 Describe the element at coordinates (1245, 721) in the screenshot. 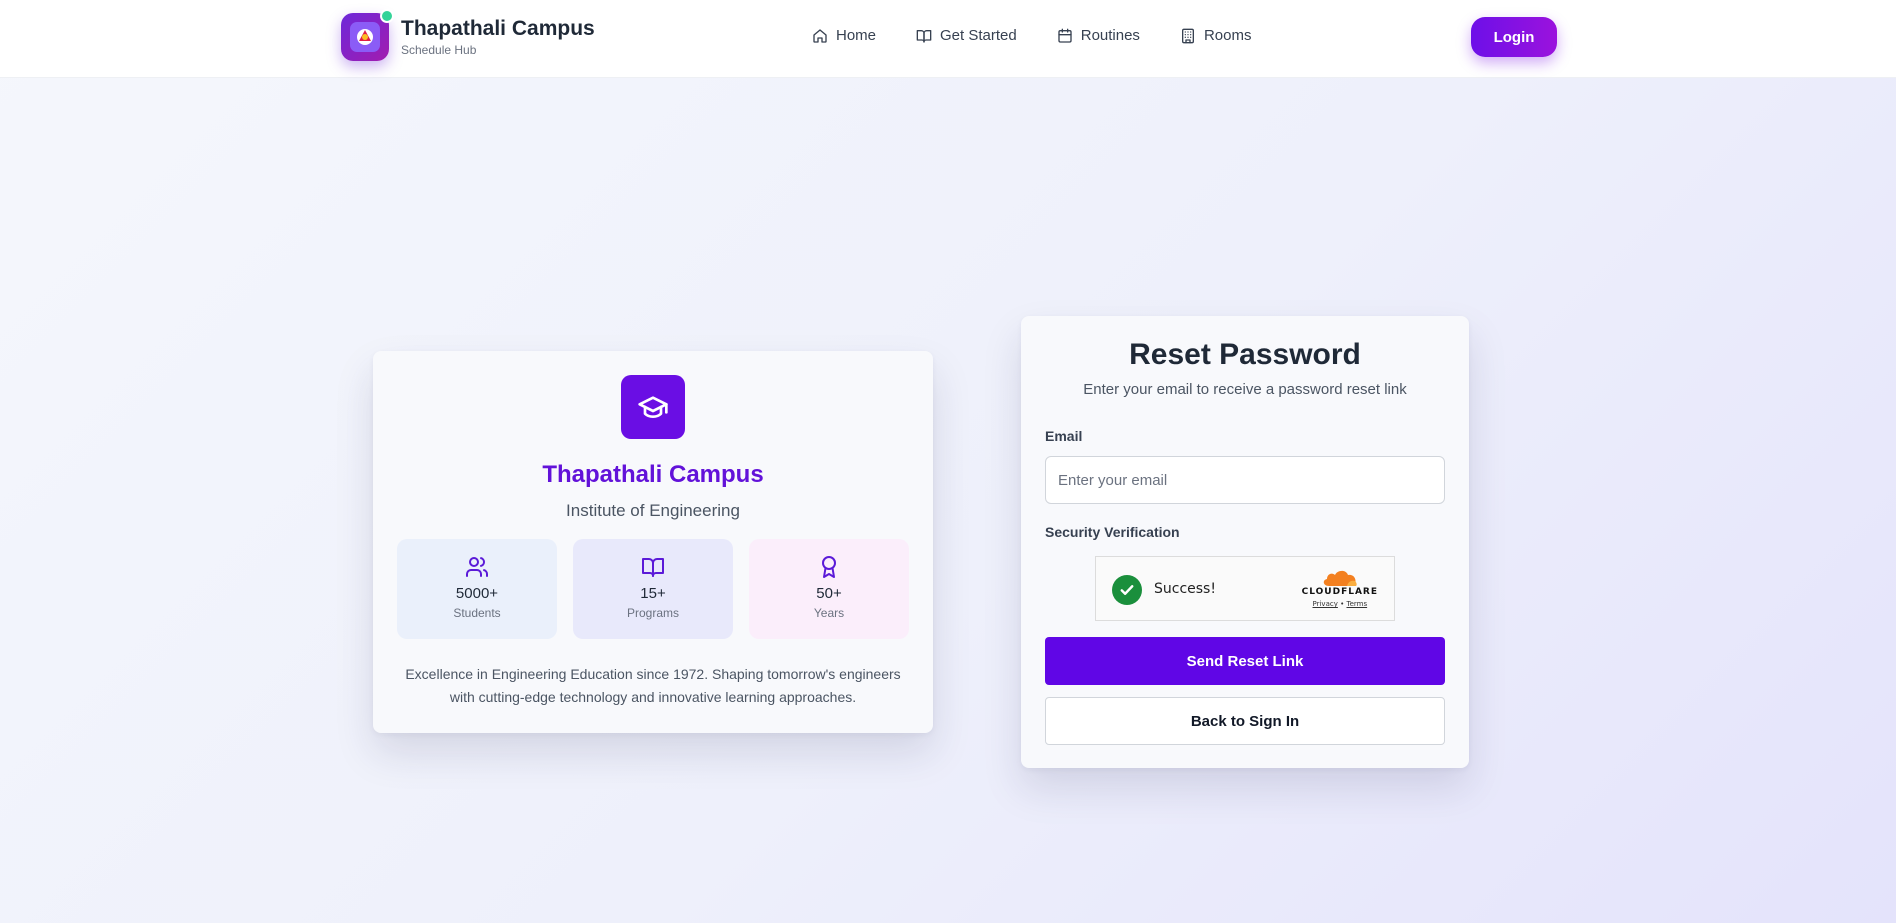

I see `back-to-sign-in-button: Back to Sign In` at that location.